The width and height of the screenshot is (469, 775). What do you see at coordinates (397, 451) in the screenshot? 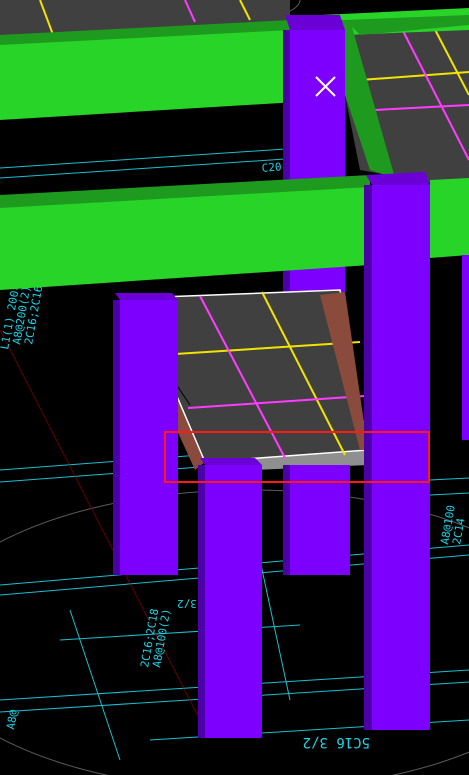
I see `right-column` at bounding box center [397, 451].